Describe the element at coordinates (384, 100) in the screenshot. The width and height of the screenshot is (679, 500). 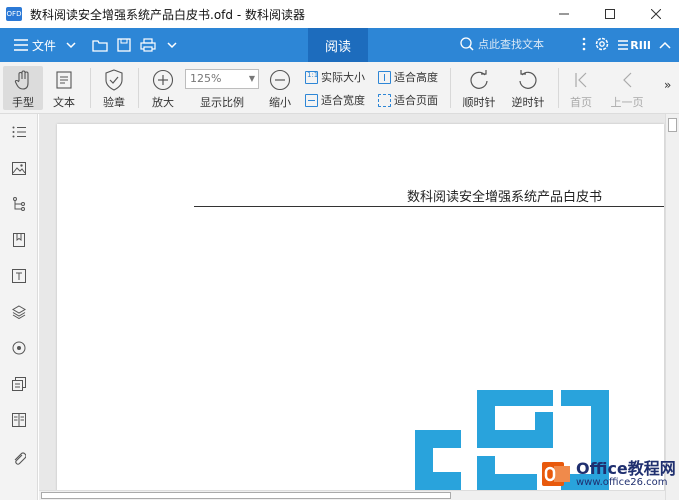
I see `fit-page-icon` at that location.